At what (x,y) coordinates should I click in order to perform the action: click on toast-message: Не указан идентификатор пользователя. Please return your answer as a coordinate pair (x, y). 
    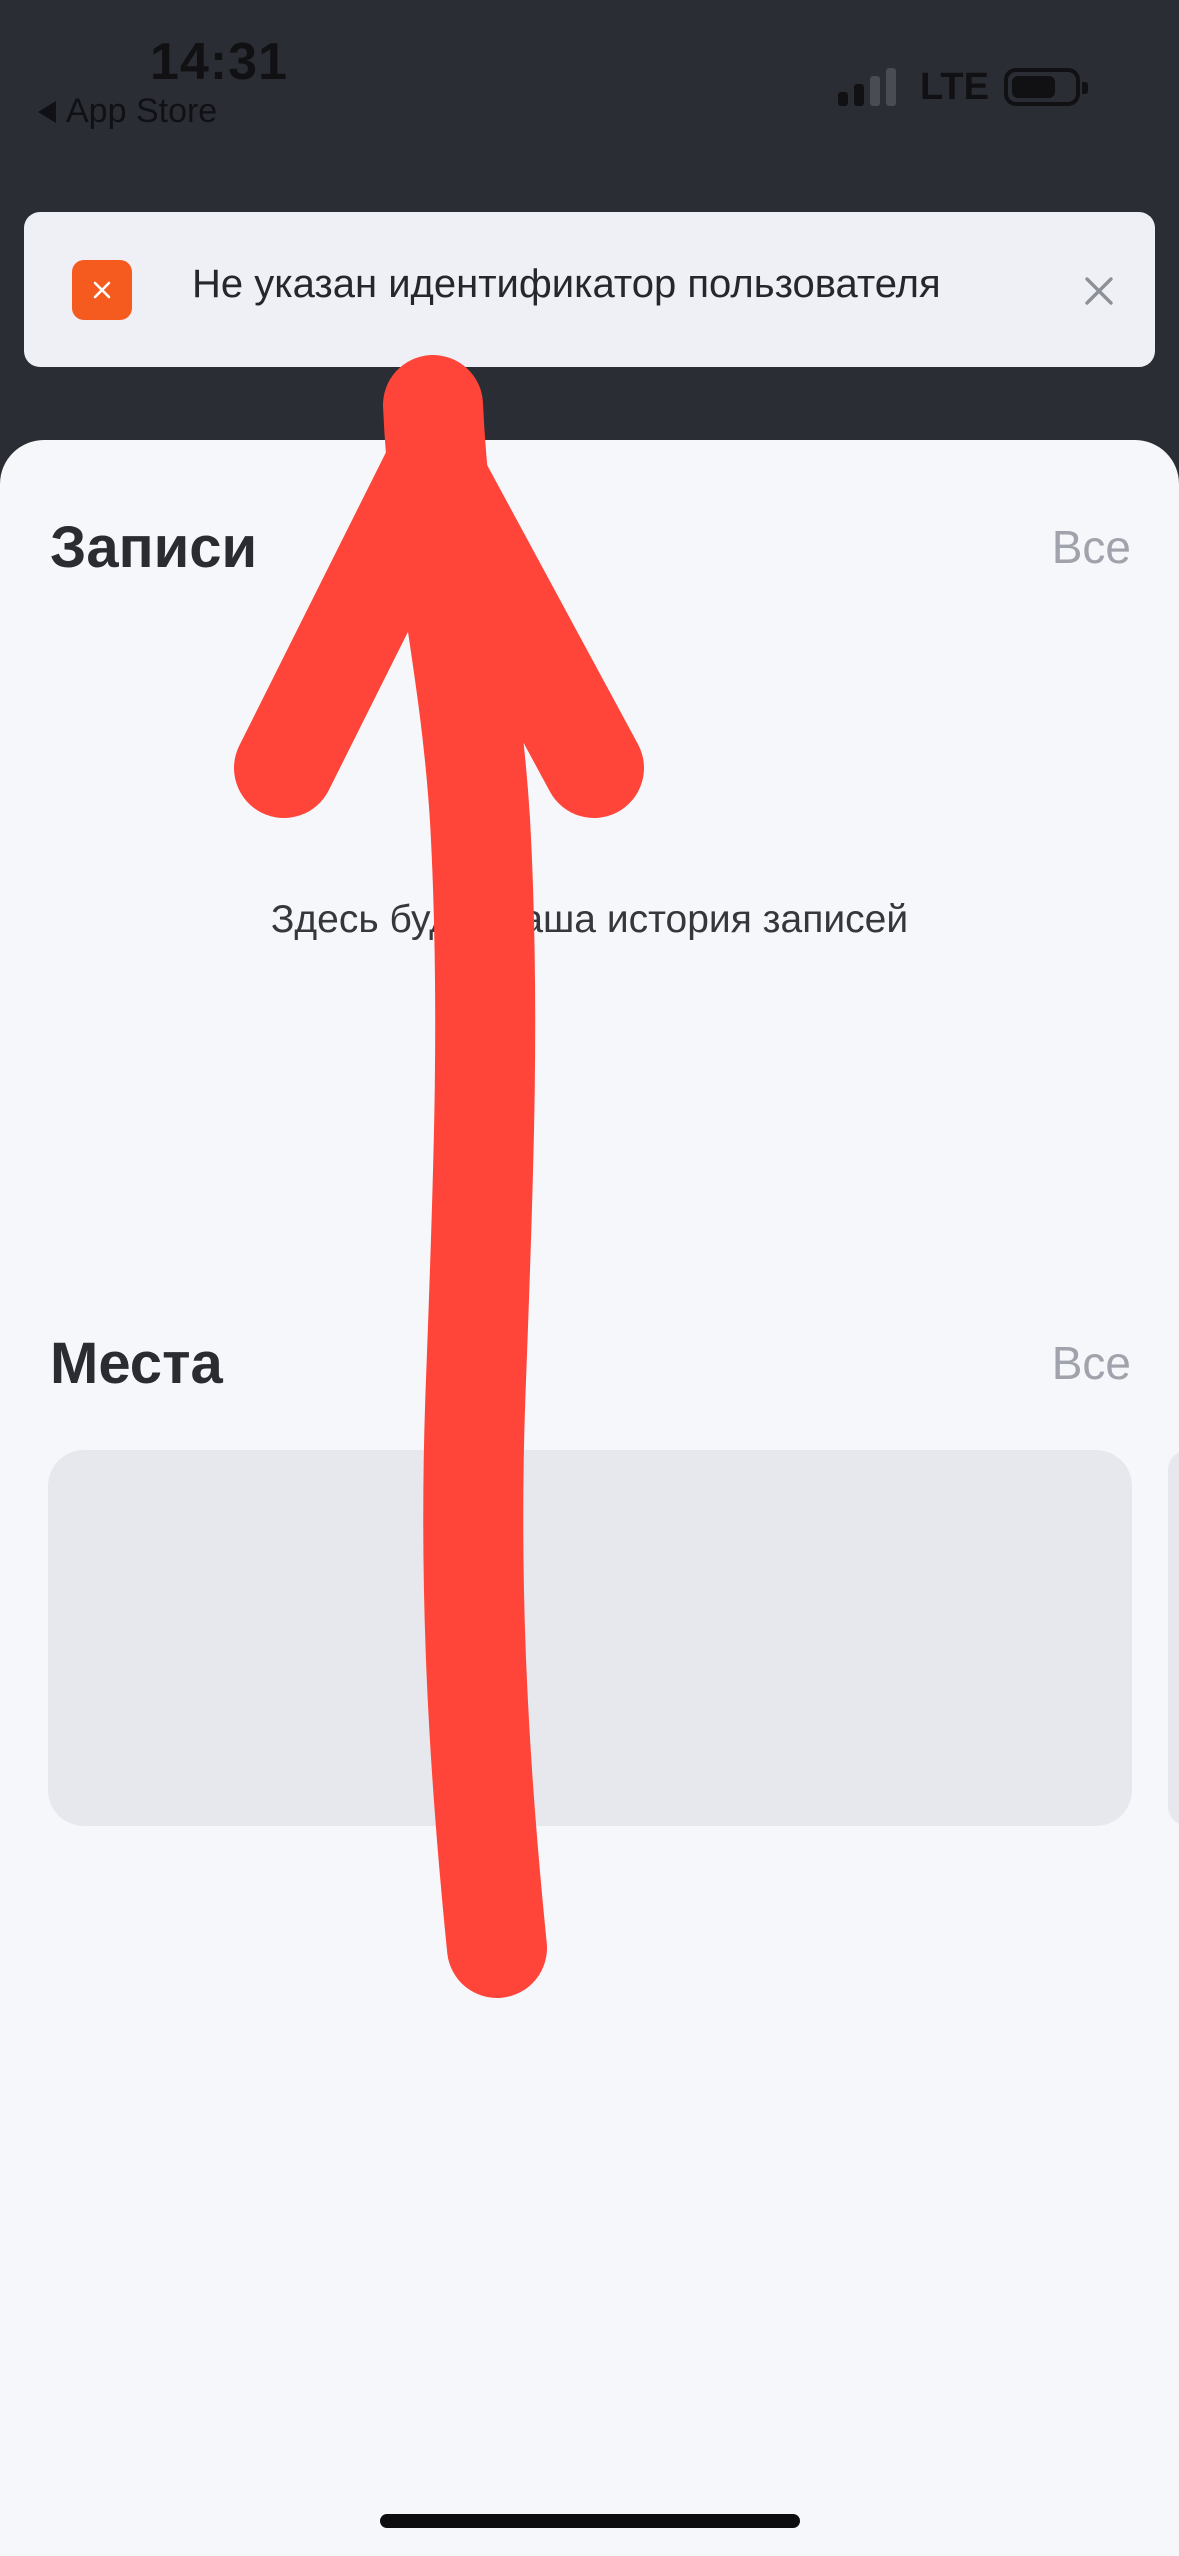
    Looking at the image, I should click on (566, 284).